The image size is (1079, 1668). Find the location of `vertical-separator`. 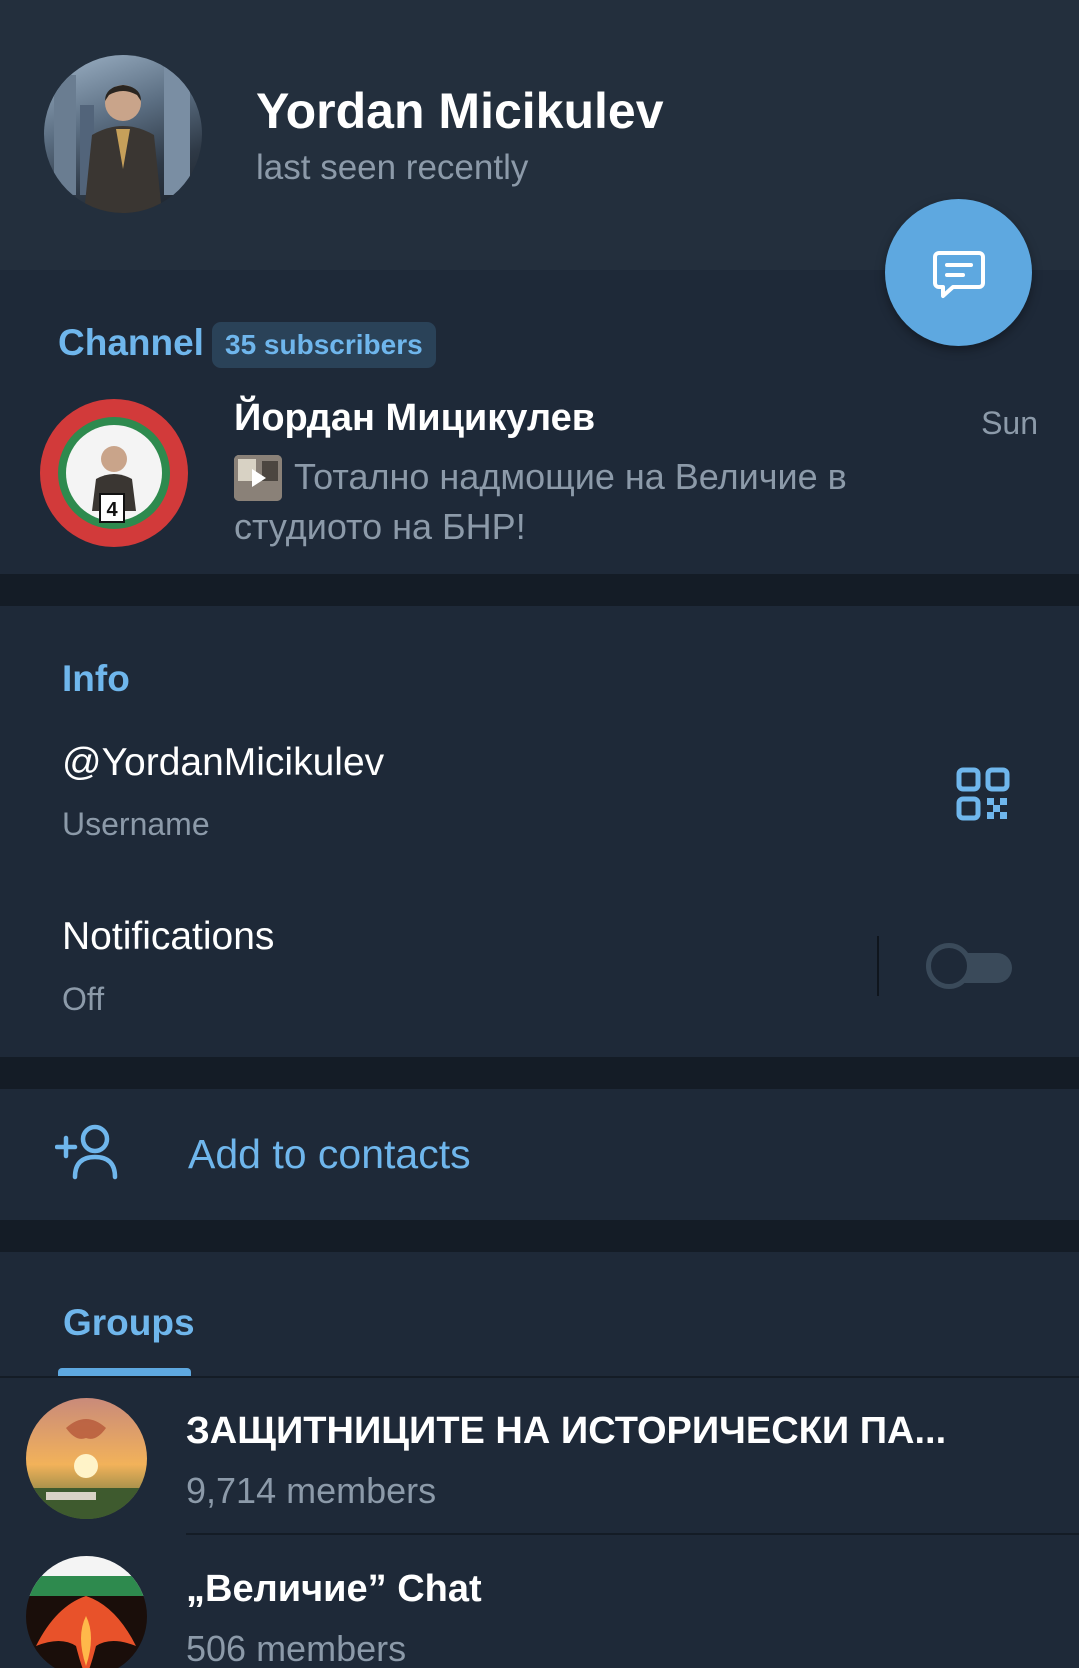

vertical-separator is located at coordinates (878, 966).